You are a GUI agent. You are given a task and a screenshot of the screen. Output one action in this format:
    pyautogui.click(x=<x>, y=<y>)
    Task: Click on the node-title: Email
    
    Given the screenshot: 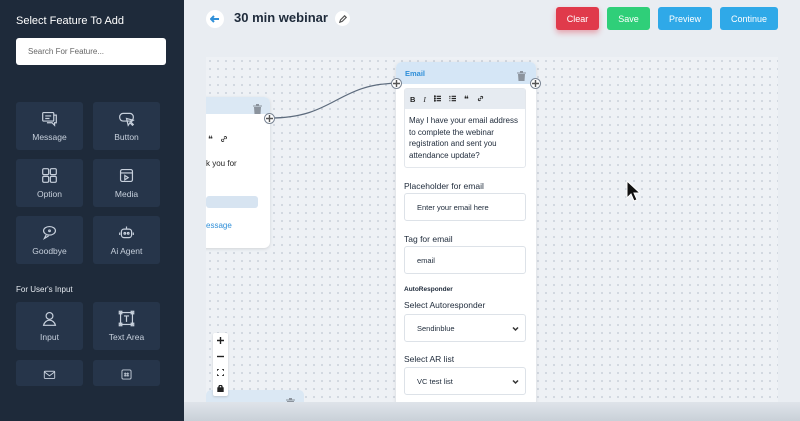 What is the action you would take?
    pyautogui.click(x=415, y=73)
    